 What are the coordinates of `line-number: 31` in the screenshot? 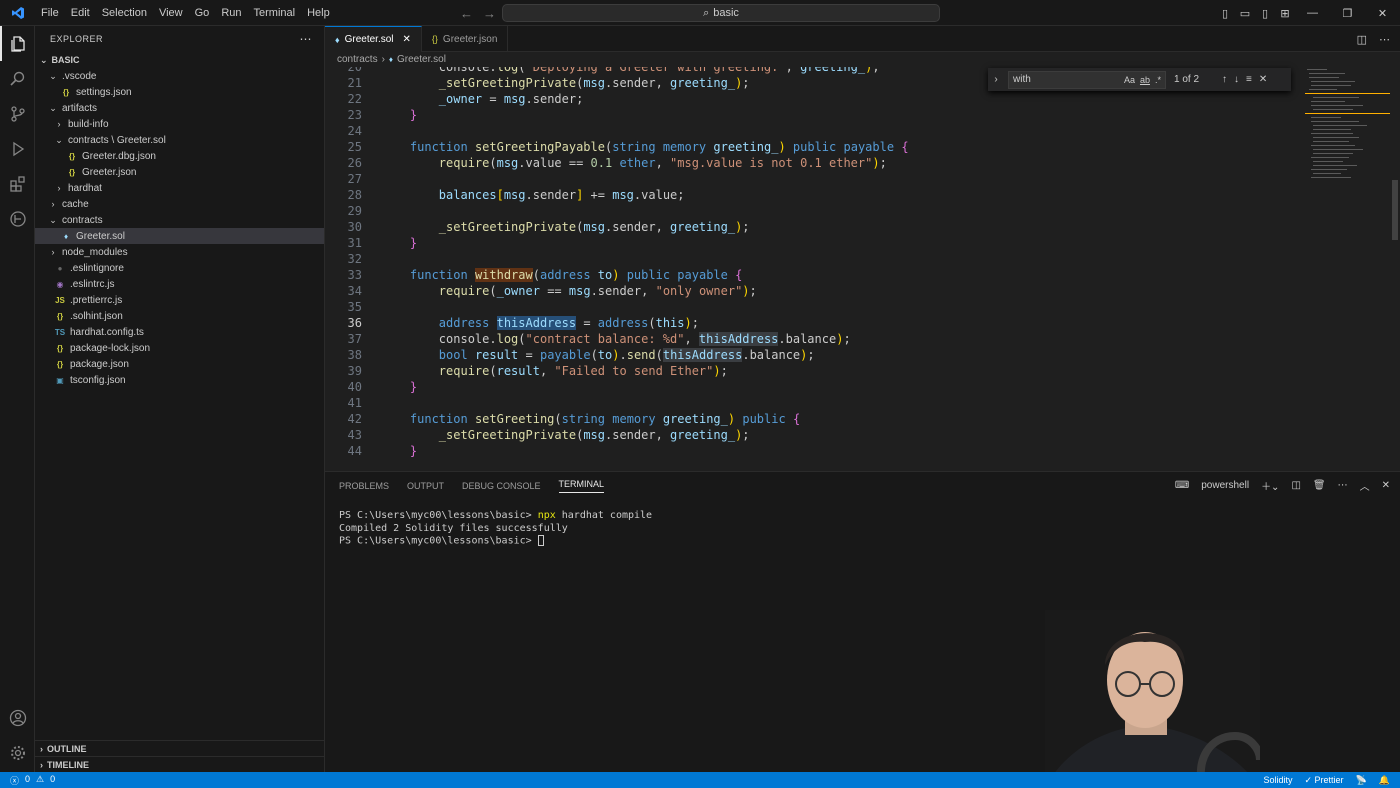 It's located at (354, 243).